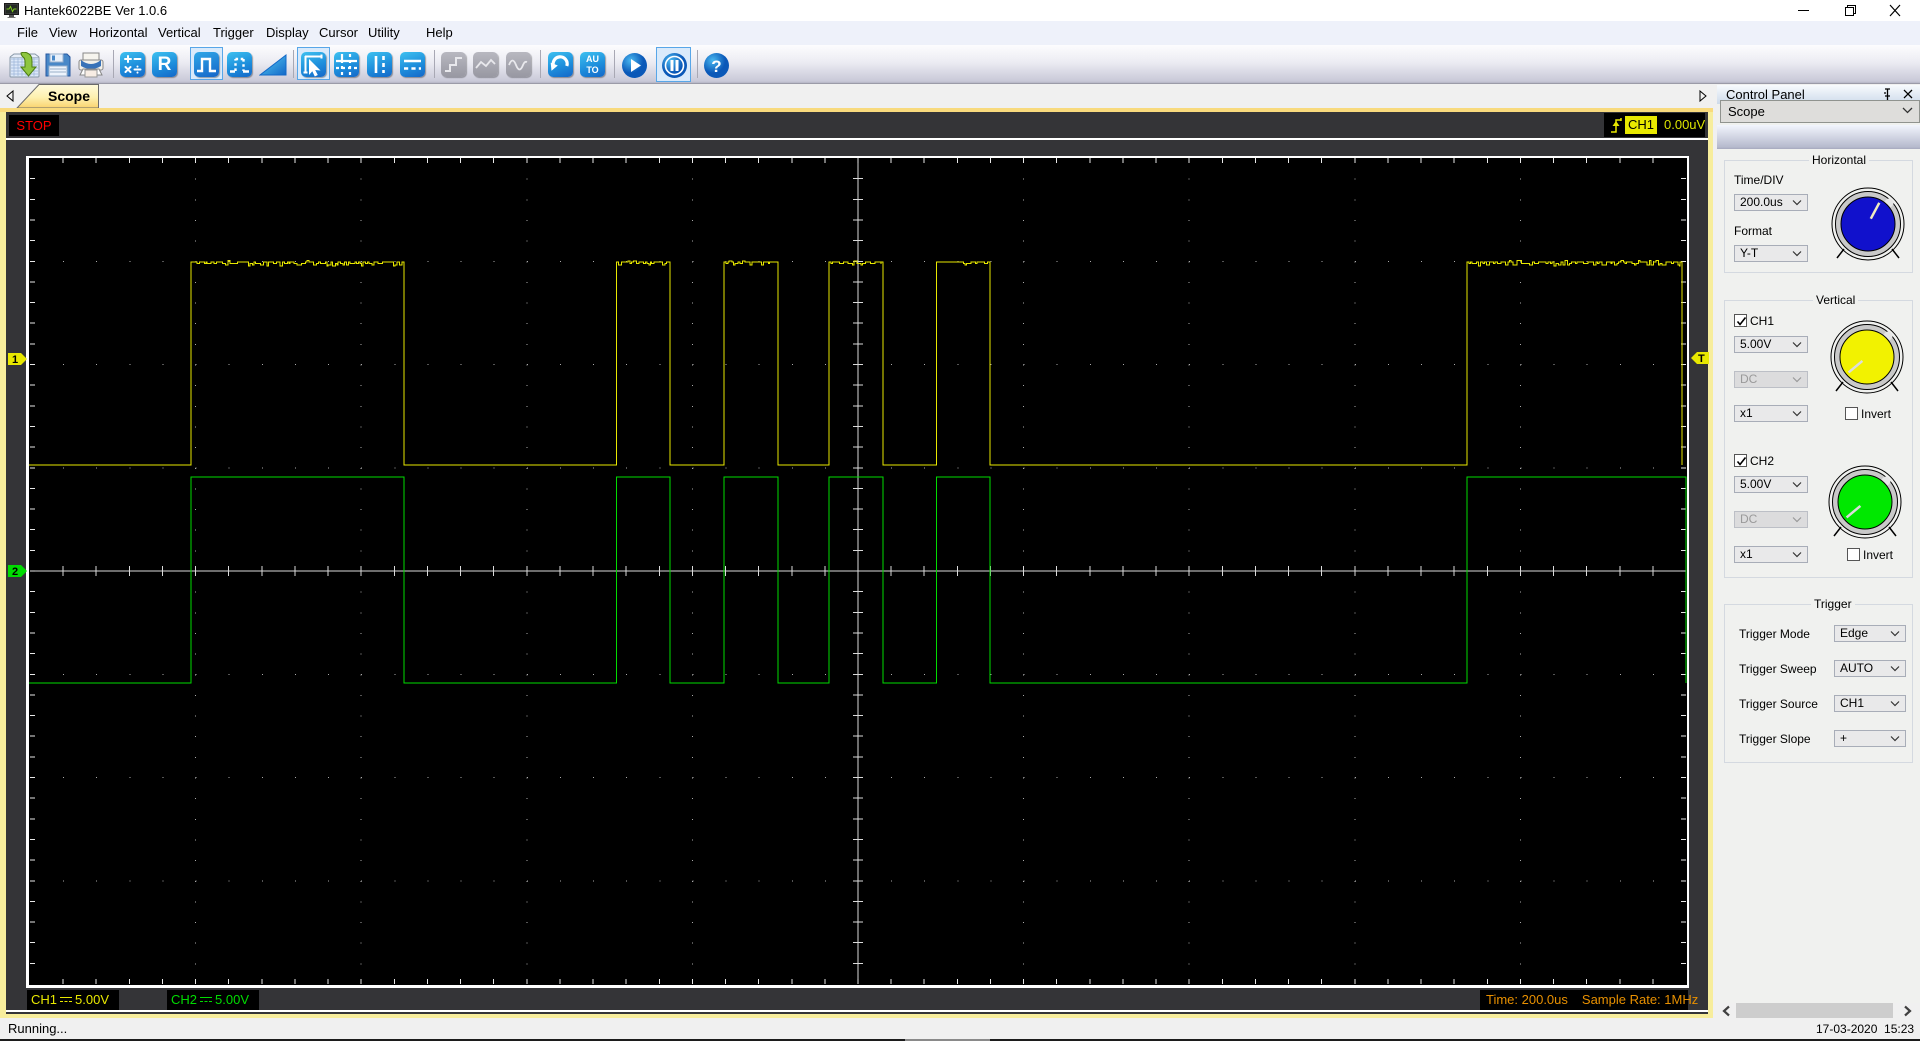 The image size is (1920, 1041). Describe the element at coordinates (15, 571) in the screenshot. I see `svg-text: 2` at that location.